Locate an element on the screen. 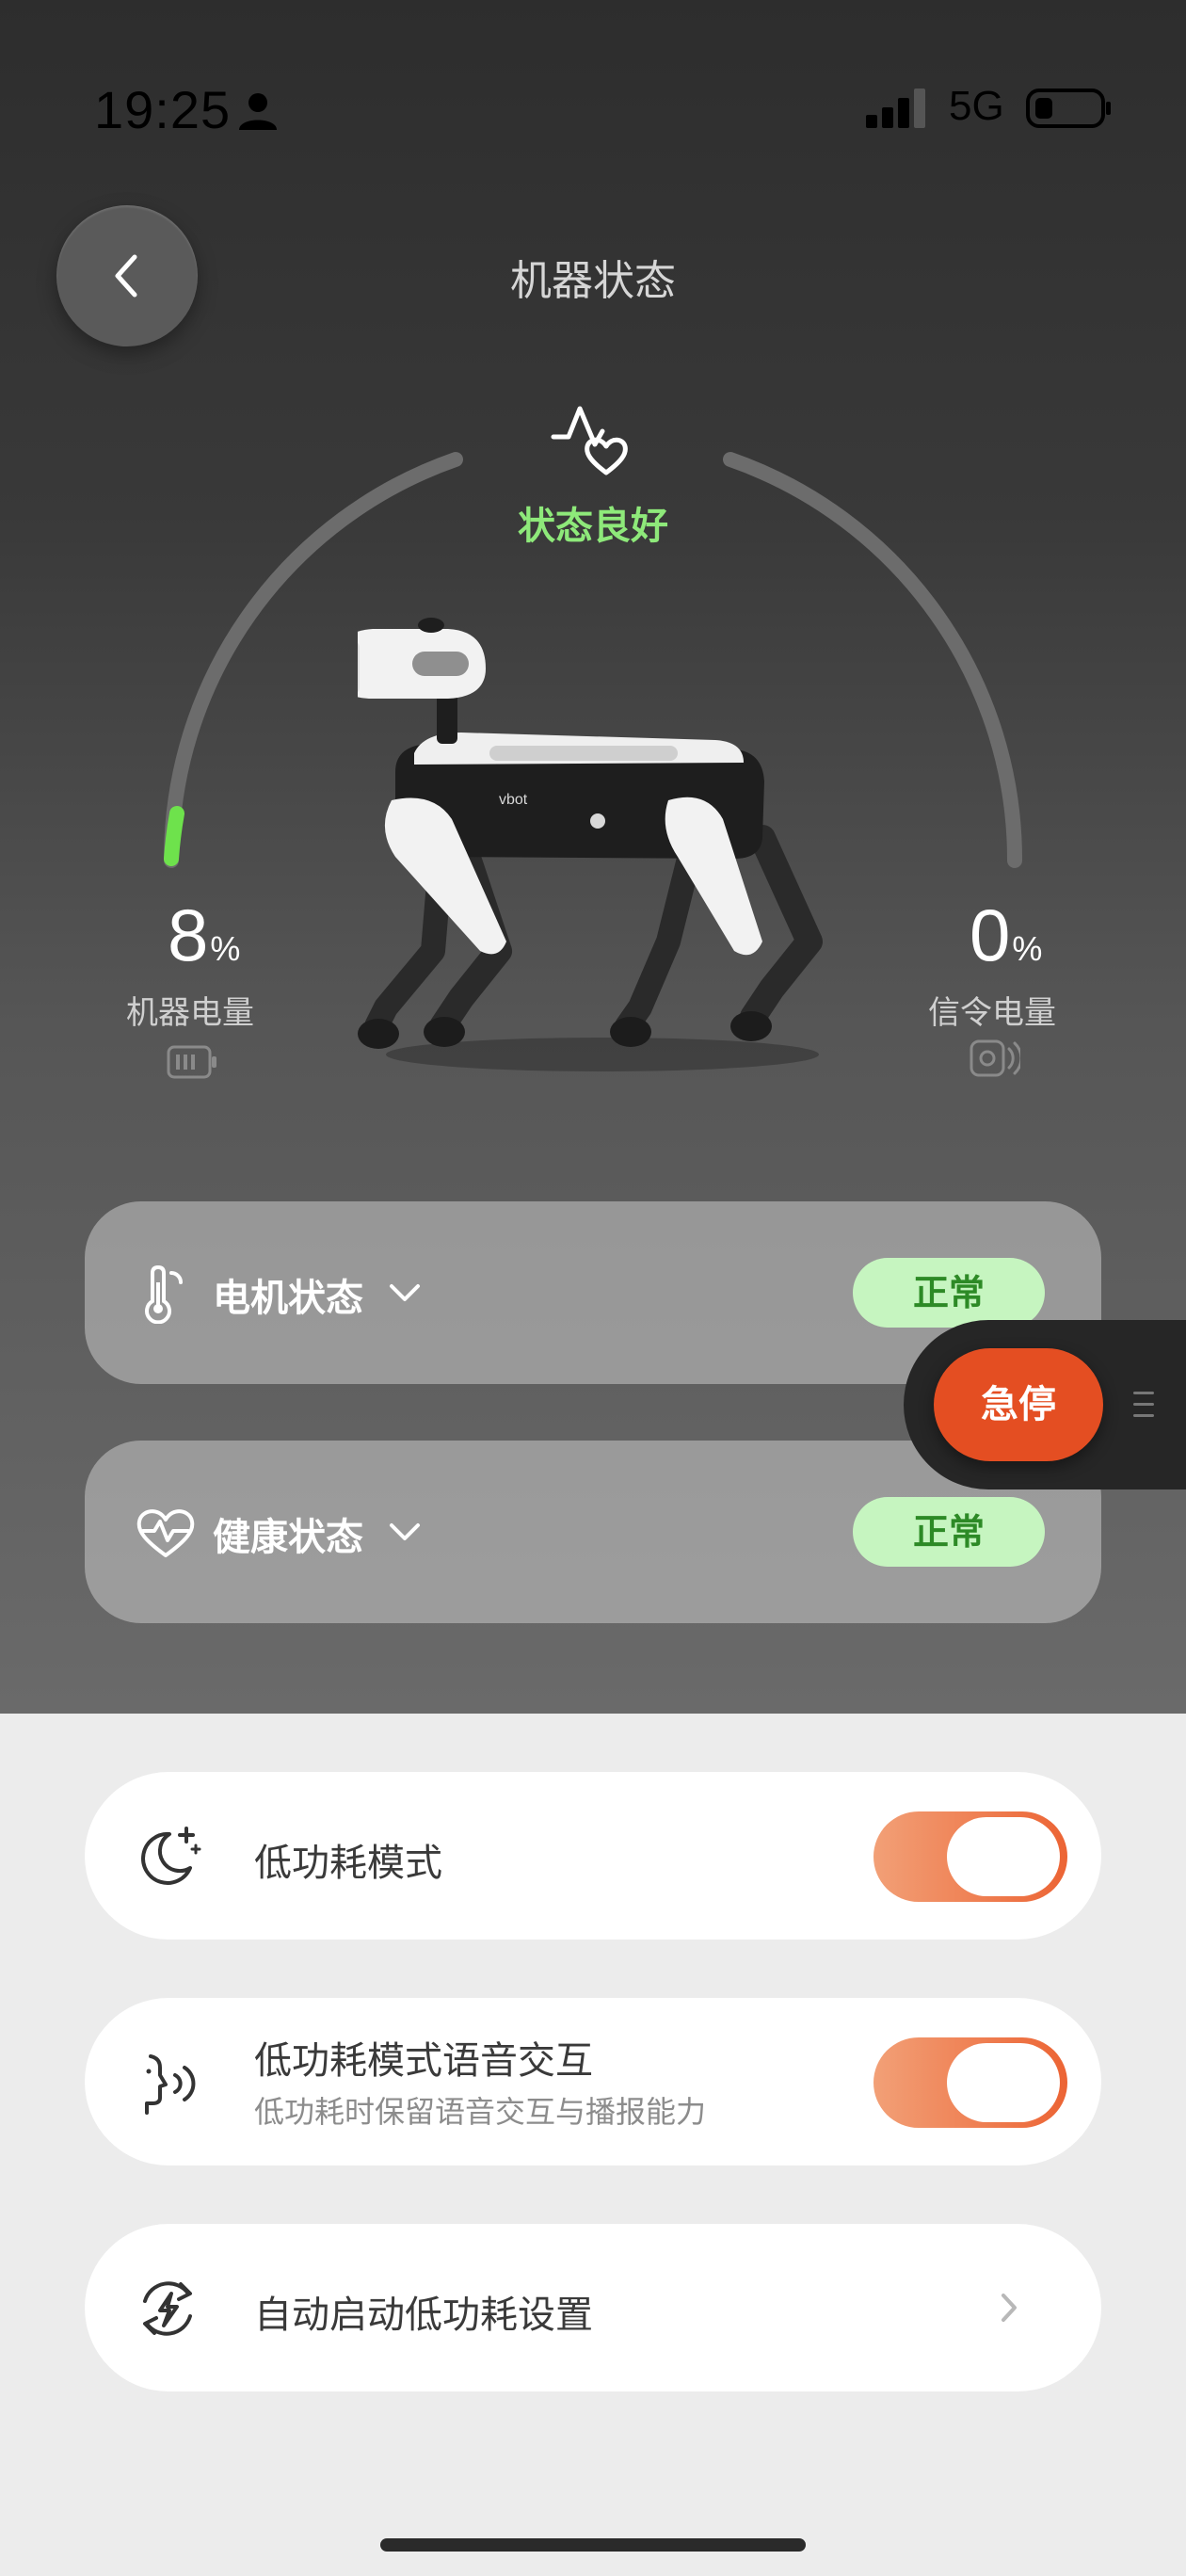 Image resolution: width=1186 pixels, height=2576 pixels. low-power-voice-toggle is located at coordinates (970, 2082).